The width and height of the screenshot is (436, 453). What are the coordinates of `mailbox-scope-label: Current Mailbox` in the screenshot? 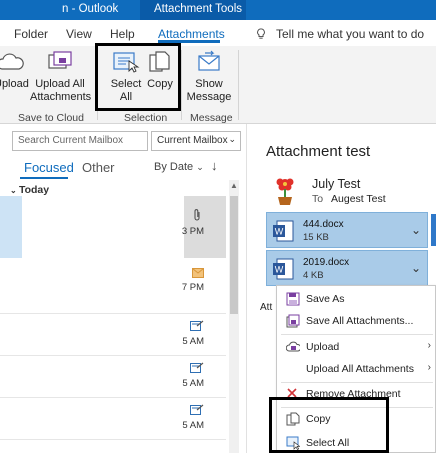 It's located at (192, 140).